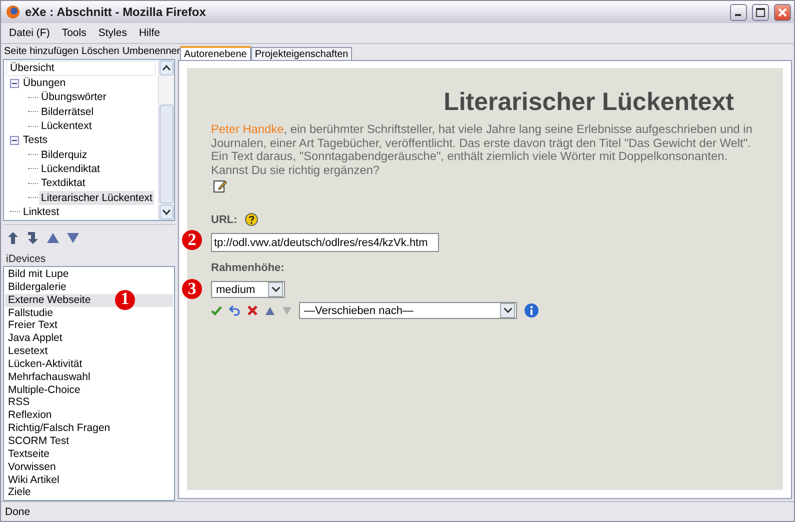 The image size is (795, 522). What do you see at coordinates (89, 493) in the screenshot?
I see `list-item: Ziele` at bounding box center [89, 493].